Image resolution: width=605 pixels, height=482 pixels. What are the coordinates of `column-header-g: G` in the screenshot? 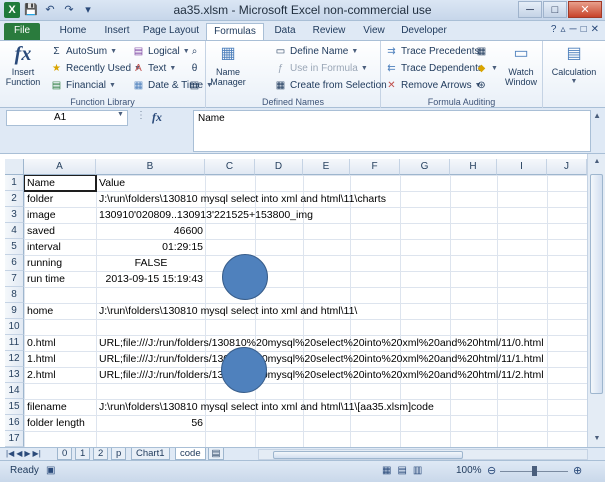 It's located at (425, 167).